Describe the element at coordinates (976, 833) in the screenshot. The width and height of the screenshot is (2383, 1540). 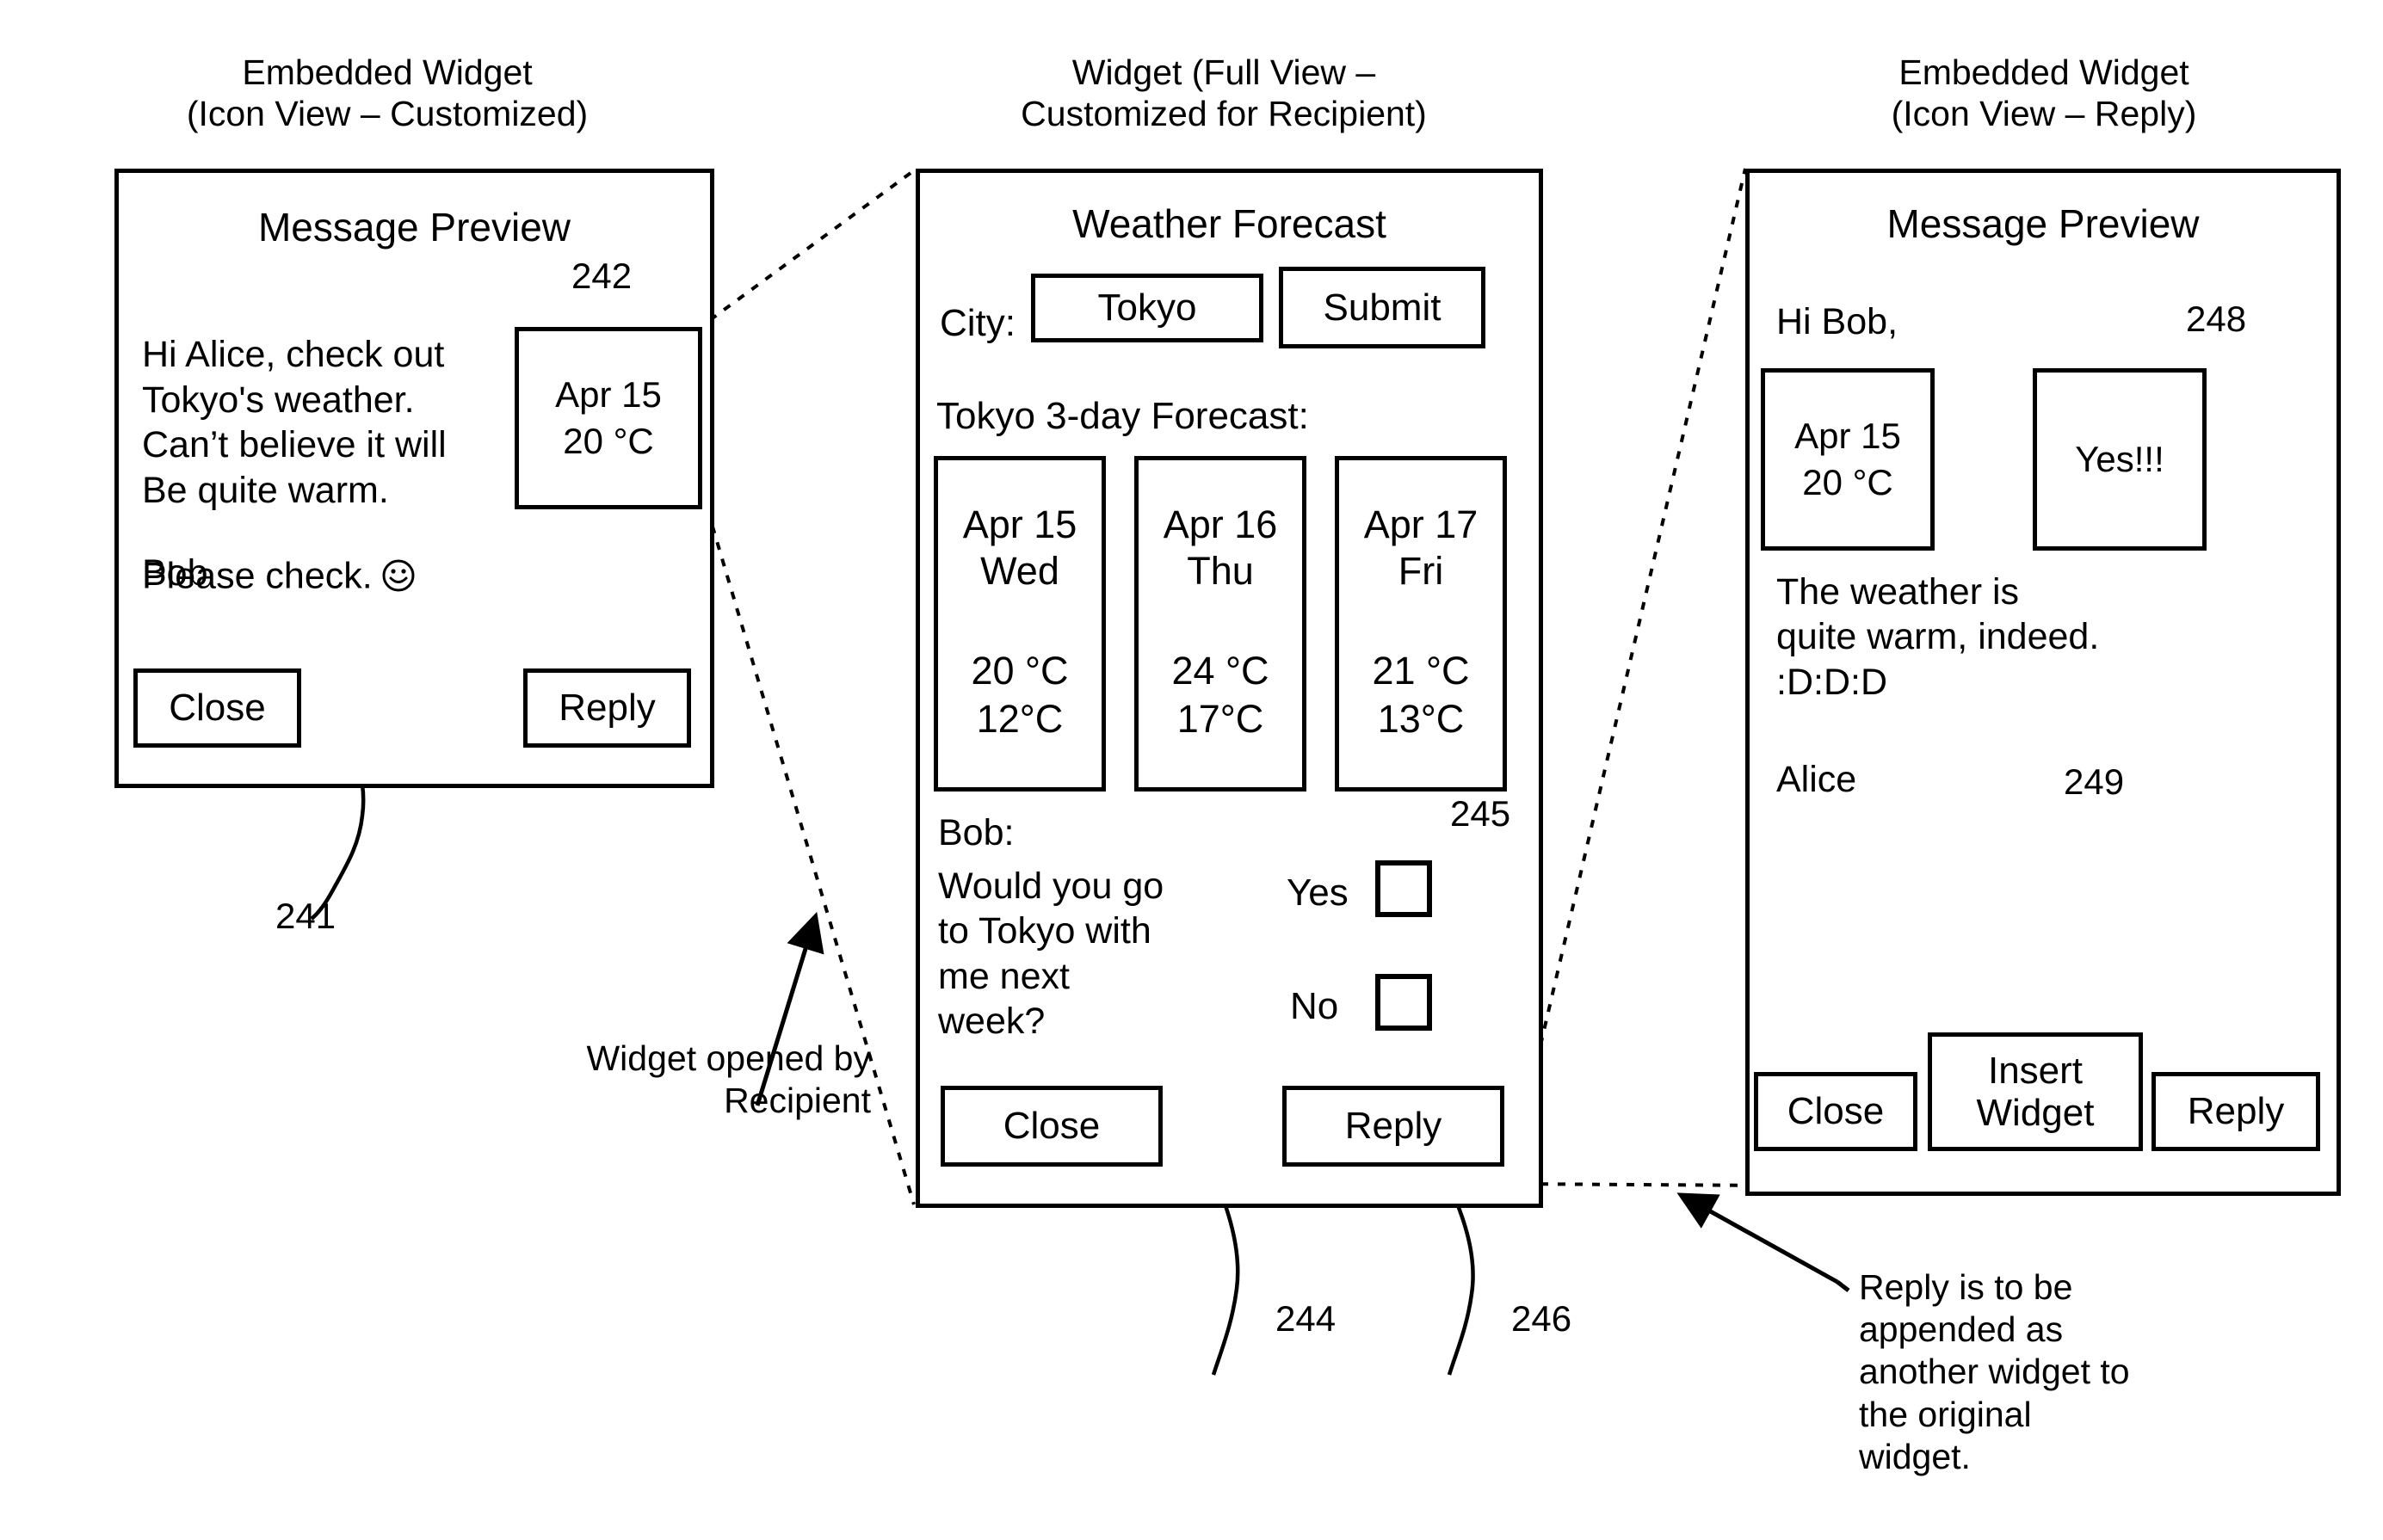
I see `poll-author: Bob:` at that location.